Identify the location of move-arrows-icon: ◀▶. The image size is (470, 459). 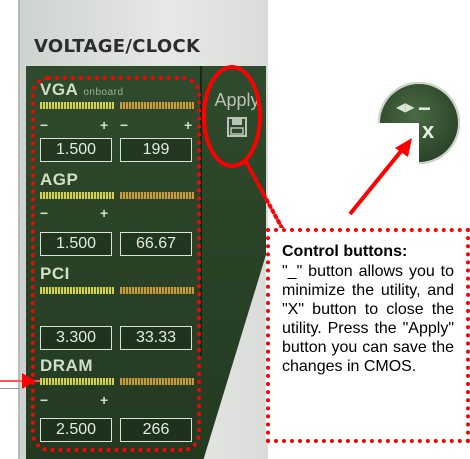
(405, 107).